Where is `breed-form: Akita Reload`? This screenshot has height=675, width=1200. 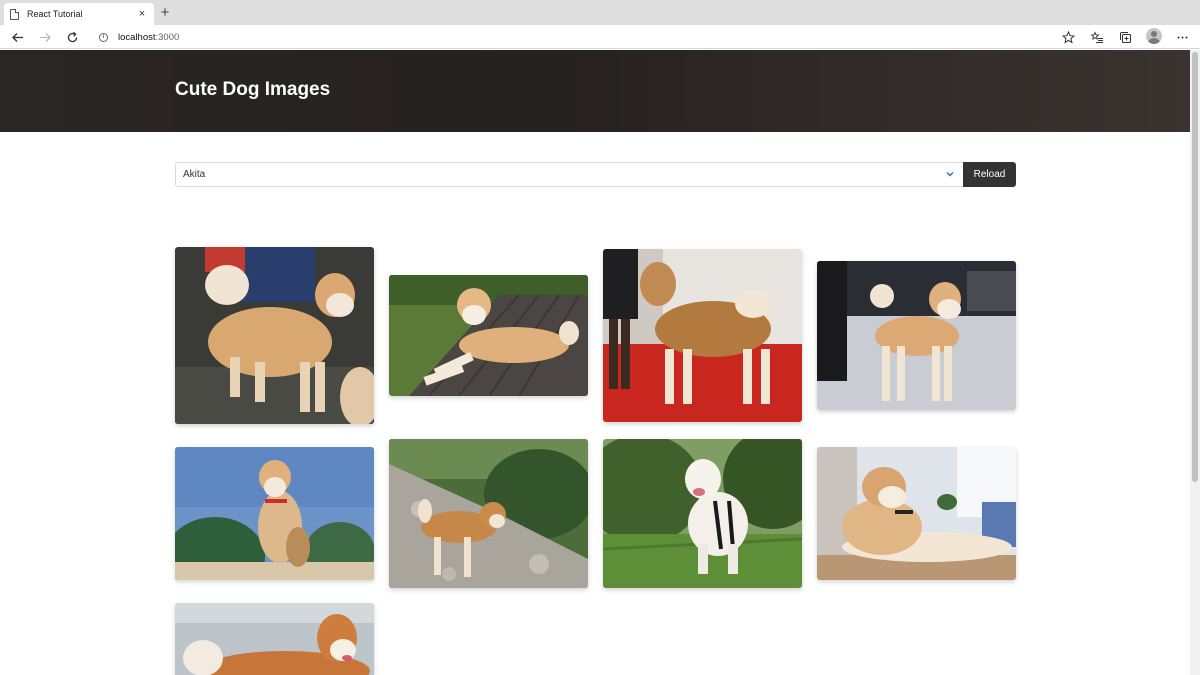
breed-form: Akita Reload is located at coordinates (595, 174).